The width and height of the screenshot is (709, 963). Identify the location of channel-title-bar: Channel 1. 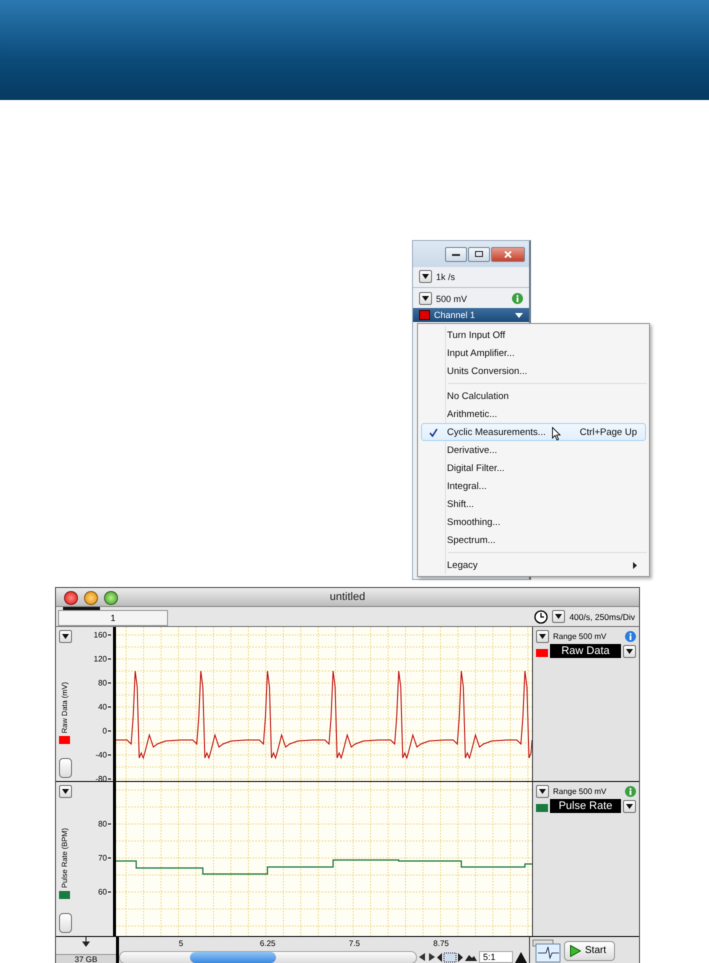
(471, 315).